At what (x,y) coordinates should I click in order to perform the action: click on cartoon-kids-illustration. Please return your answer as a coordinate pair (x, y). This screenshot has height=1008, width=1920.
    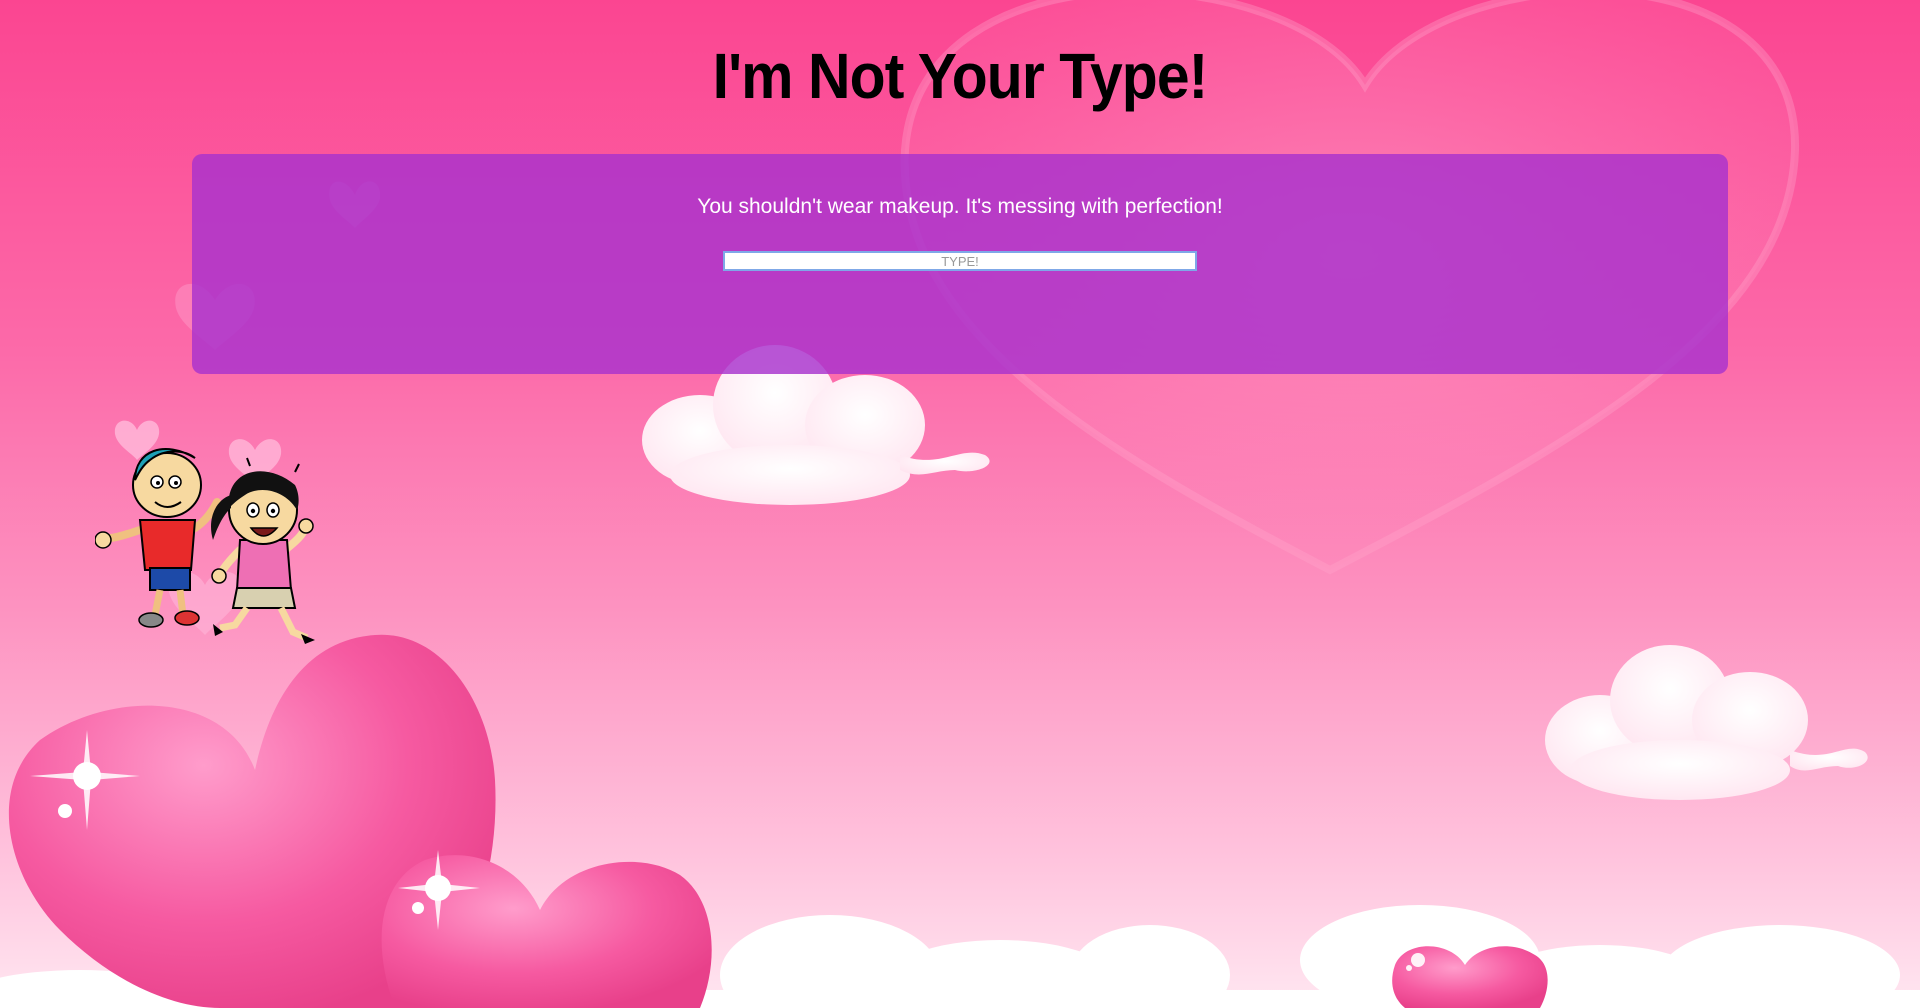
    Looking at the image, I should click on (205, 532).